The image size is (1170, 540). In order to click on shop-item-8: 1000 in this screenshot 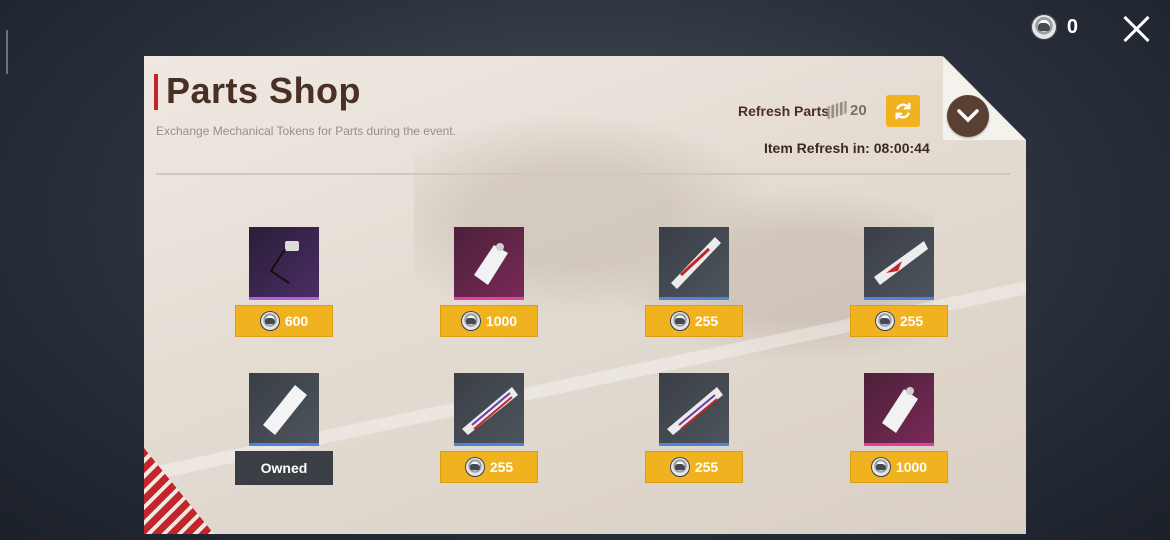, I will do `click(900, 430)`.